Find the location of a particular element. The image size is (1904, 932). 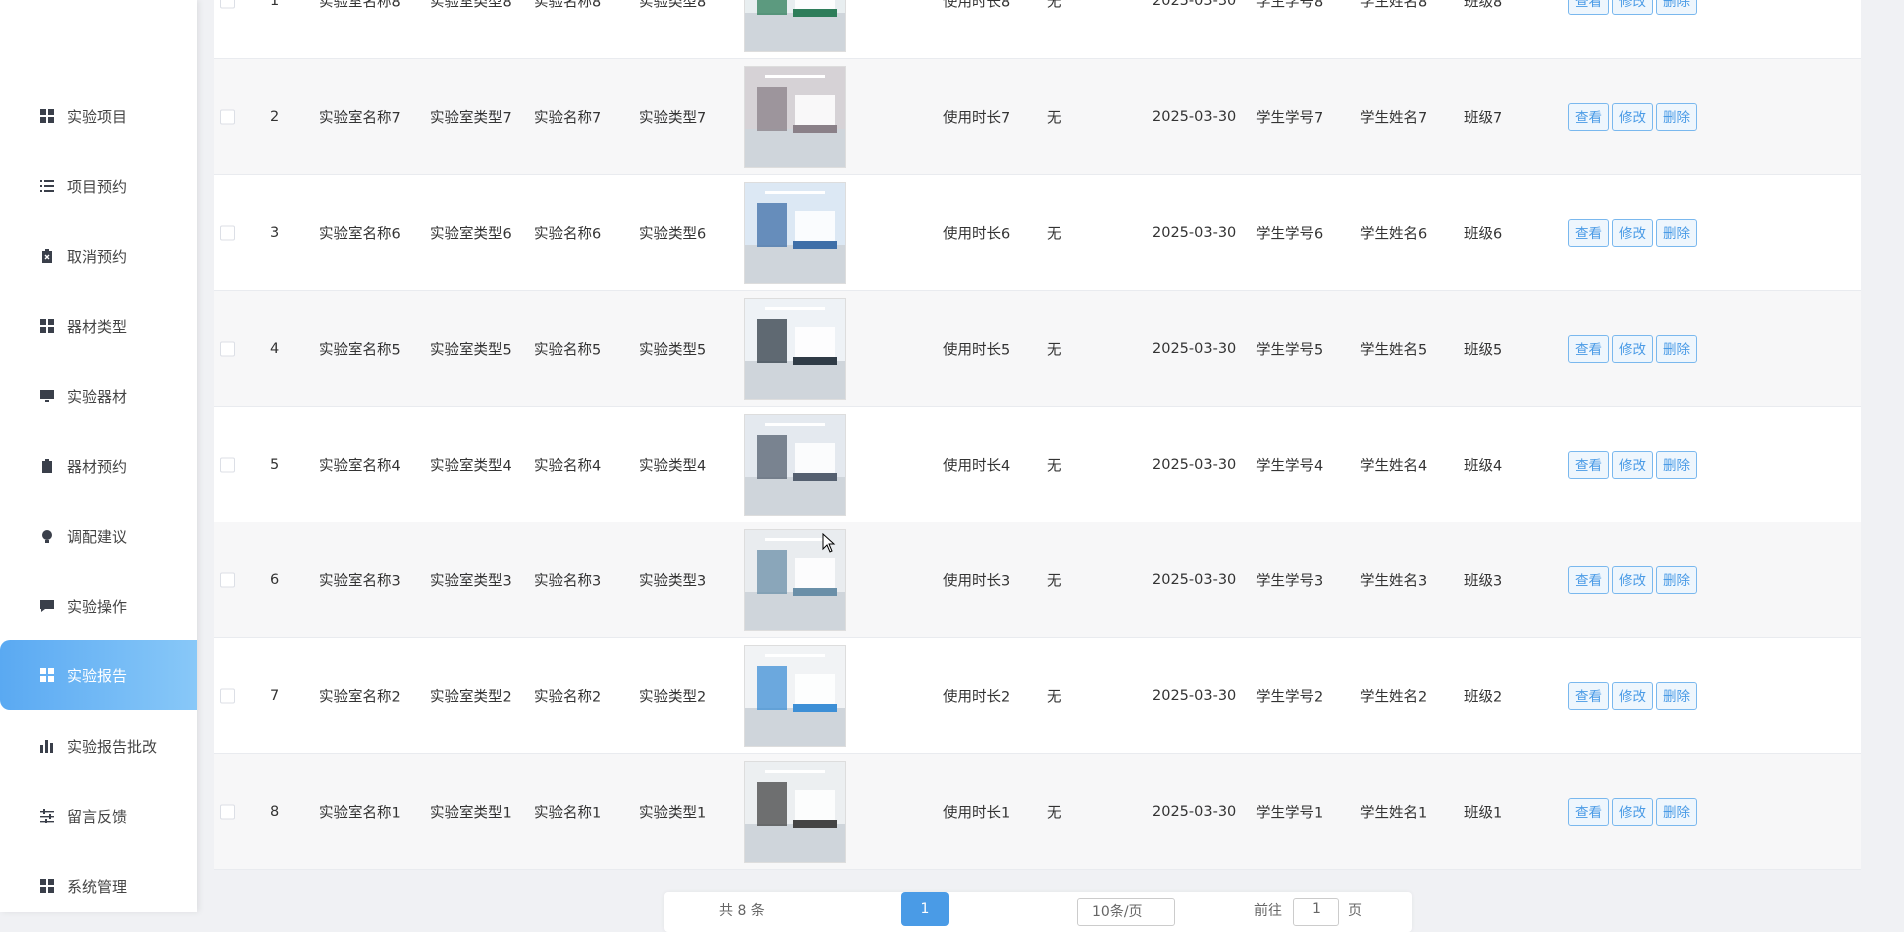

cell-lab-type: 实验室类型2 is located at coordinates (471, 697).